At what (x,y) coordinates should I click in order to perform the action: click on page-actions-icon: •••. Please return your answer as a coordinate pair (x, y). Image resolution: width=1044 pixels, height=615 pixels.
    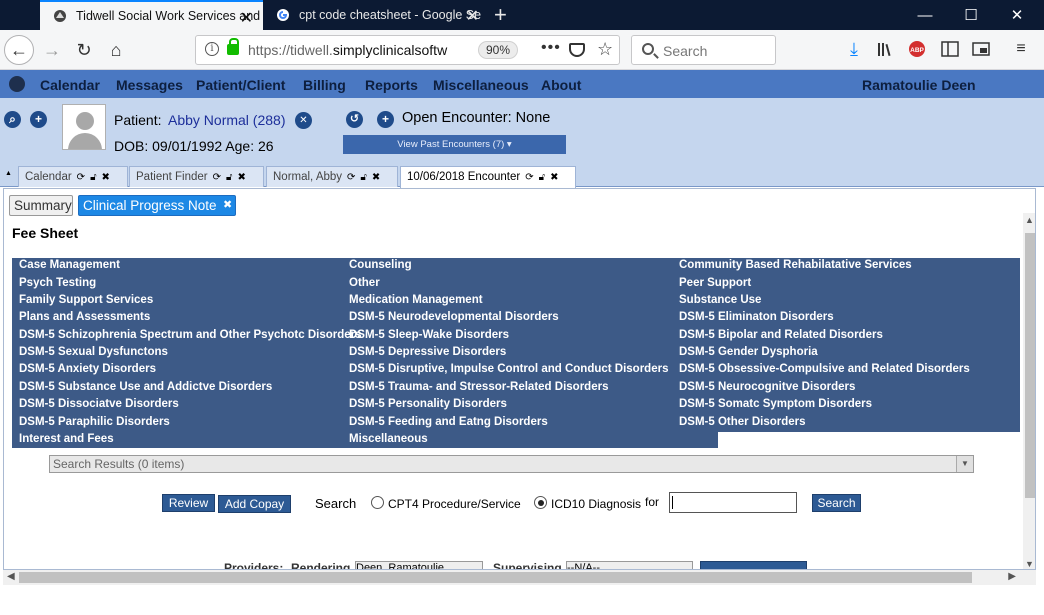
    Looking at the image, I should click on (551, 48).